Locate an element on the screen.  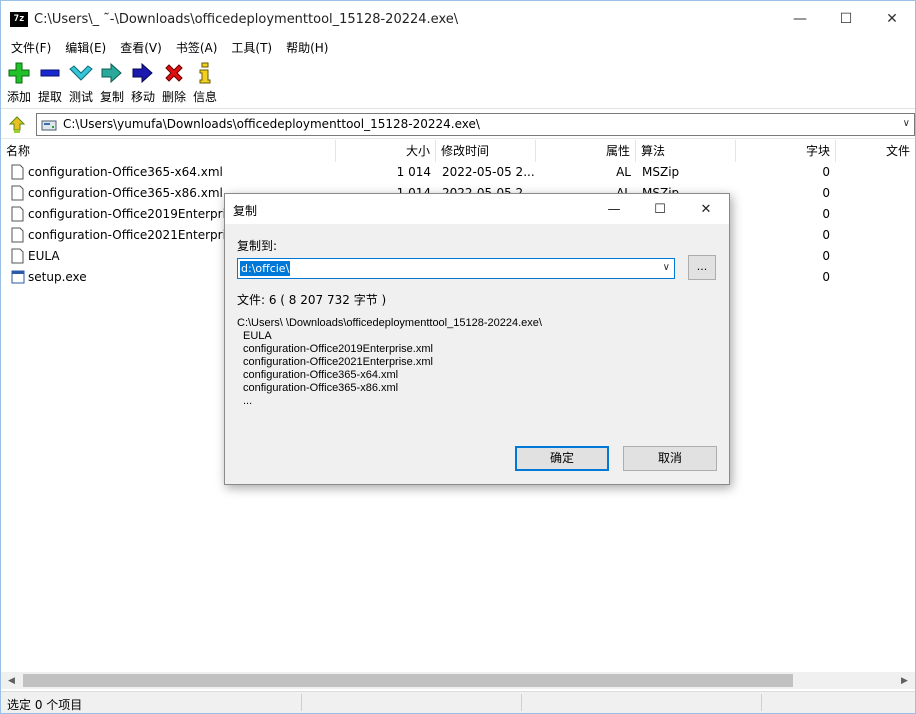
menu-tools: 工具(T) is located at coordinates (246, 47).